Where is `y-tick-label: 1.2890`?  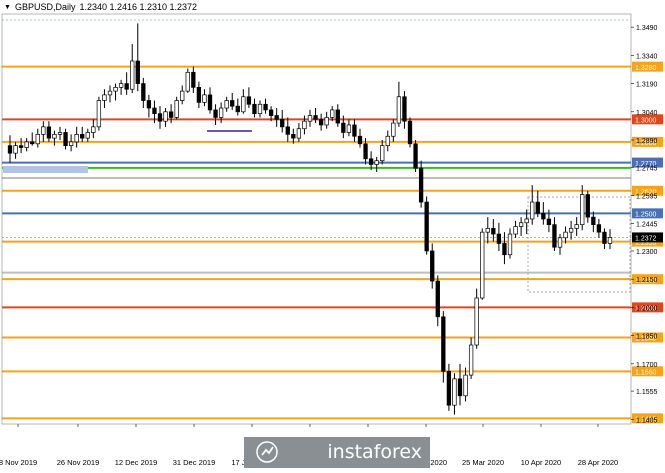
y-tick-label: 1.2890 is located at coordinates (647, 141).